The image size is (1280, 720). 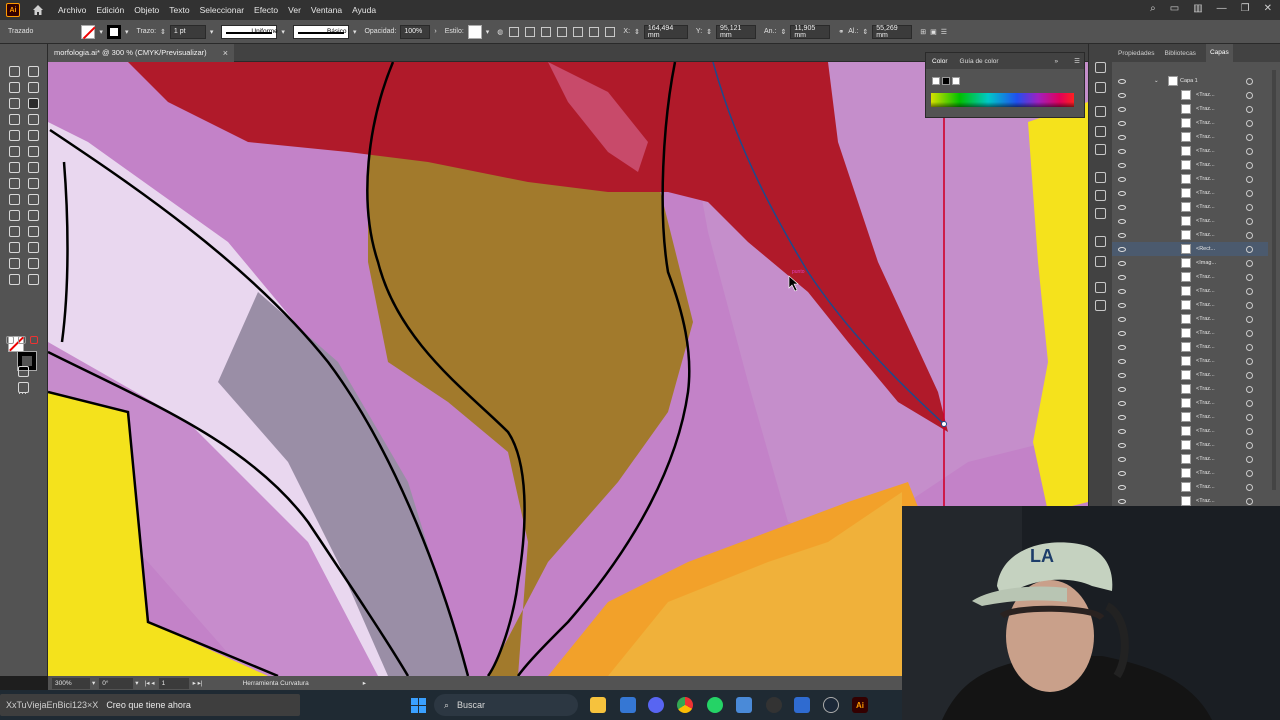 I want to click on rotate-tool-icon, so click(x=14, y=167).